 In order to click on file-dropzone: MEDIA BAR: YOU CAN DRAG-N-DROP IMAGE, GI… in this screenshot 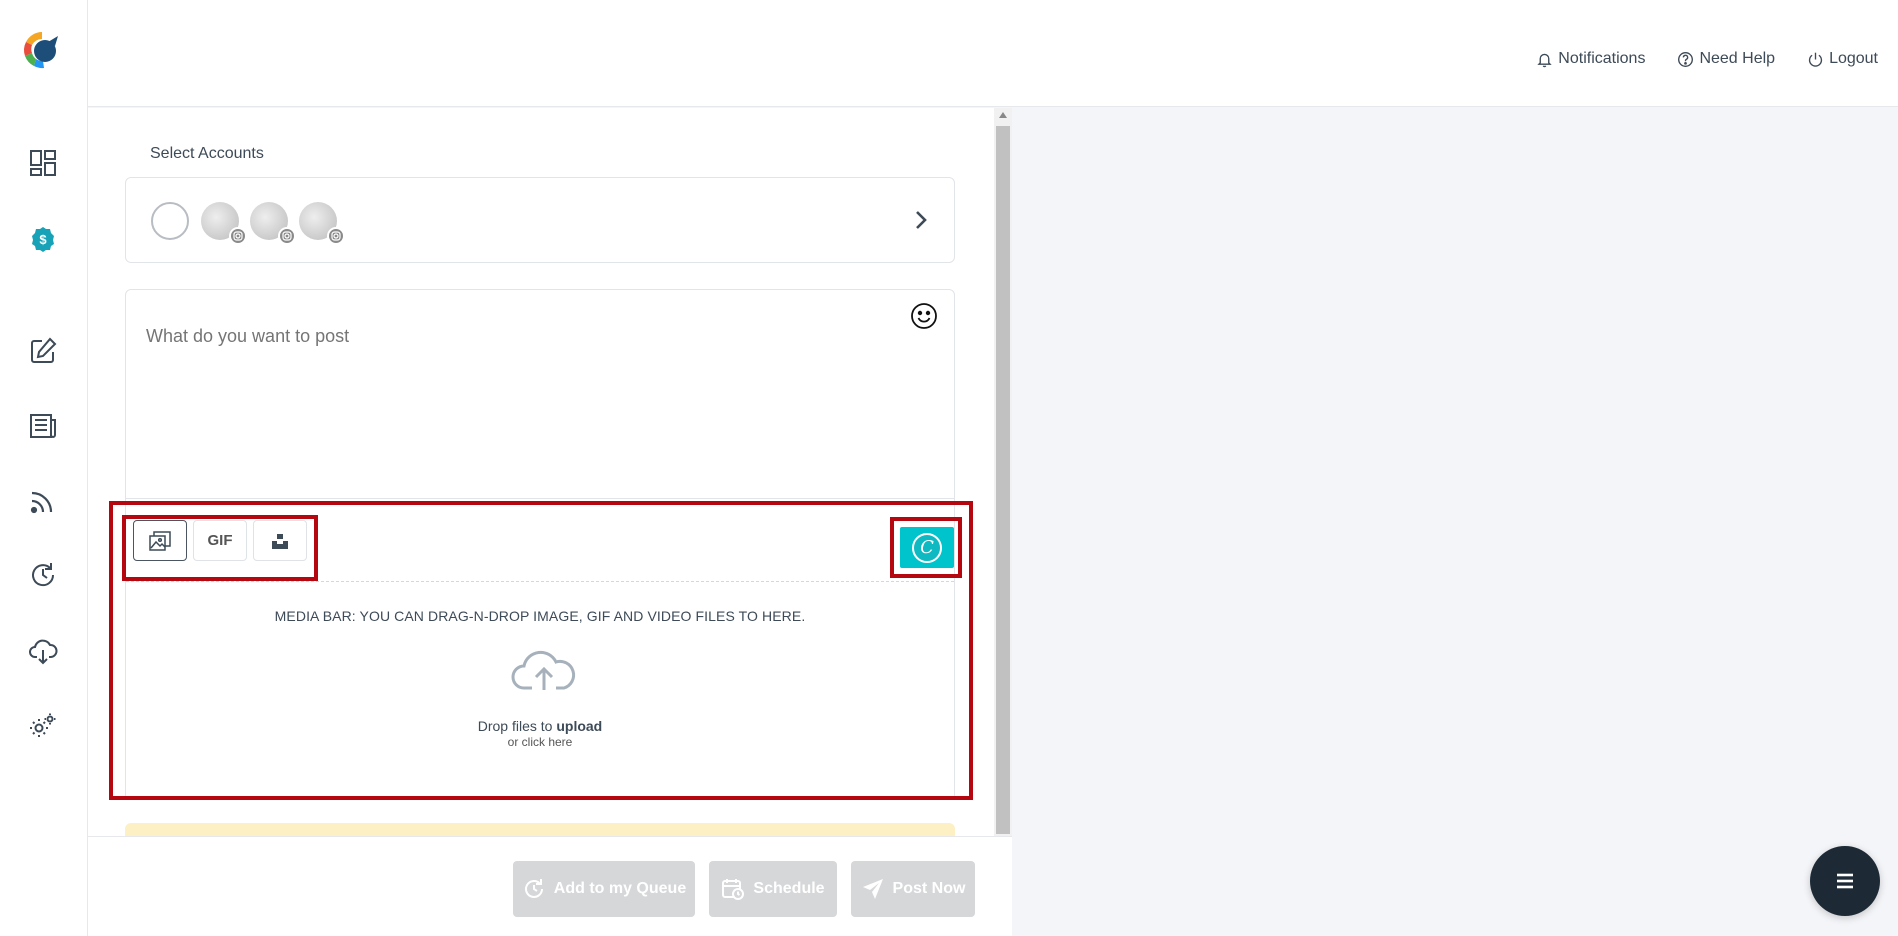, I will do `click(540, 690)`.